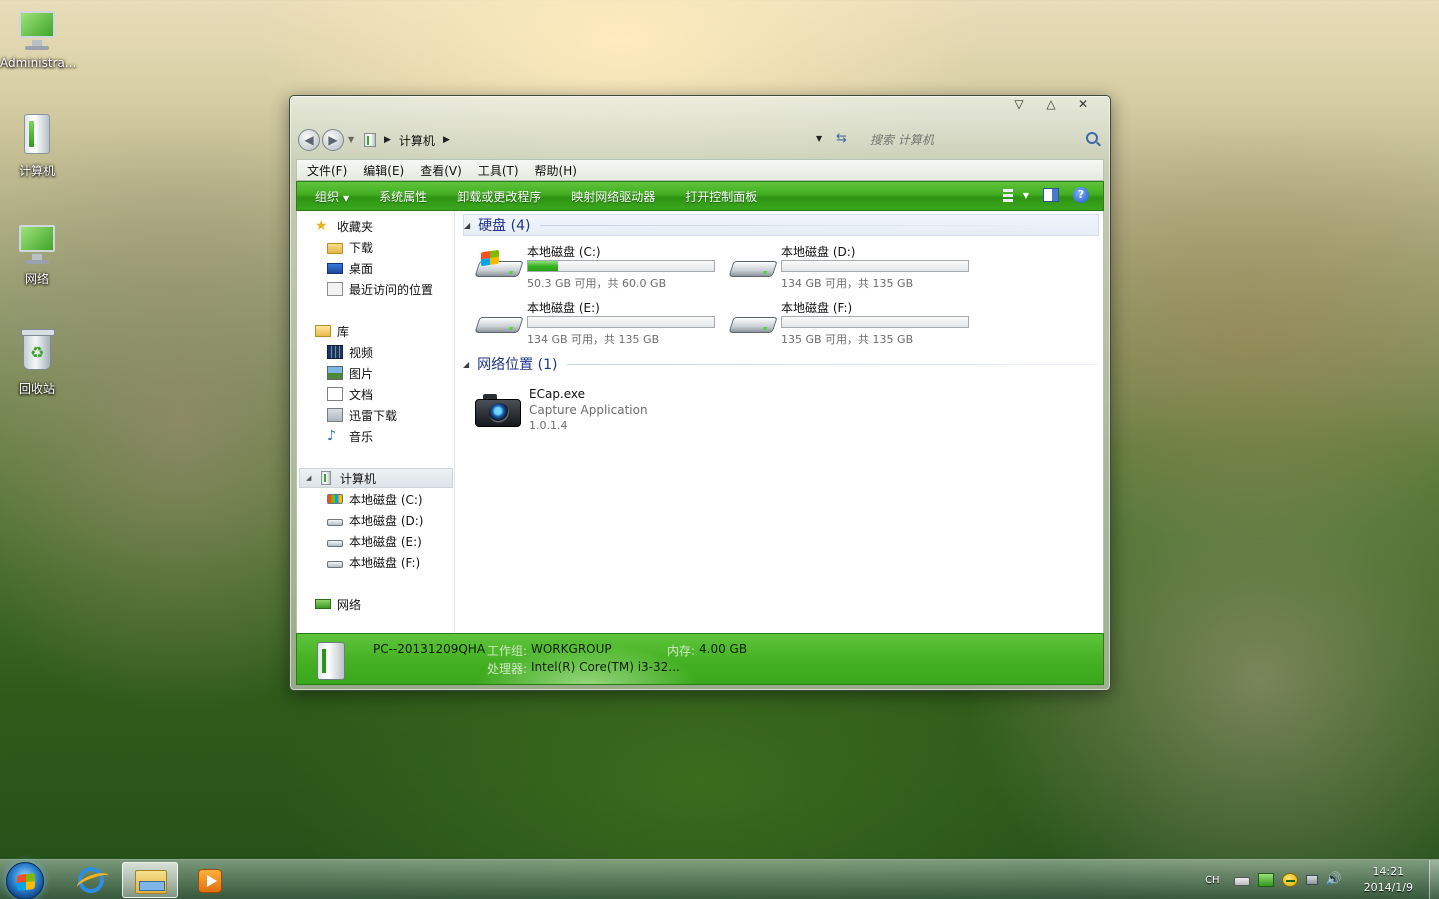  What do you see at coordinates (335, 268) in the screenshot?
I see `desktop-icon` at bounding box center [335, 268].